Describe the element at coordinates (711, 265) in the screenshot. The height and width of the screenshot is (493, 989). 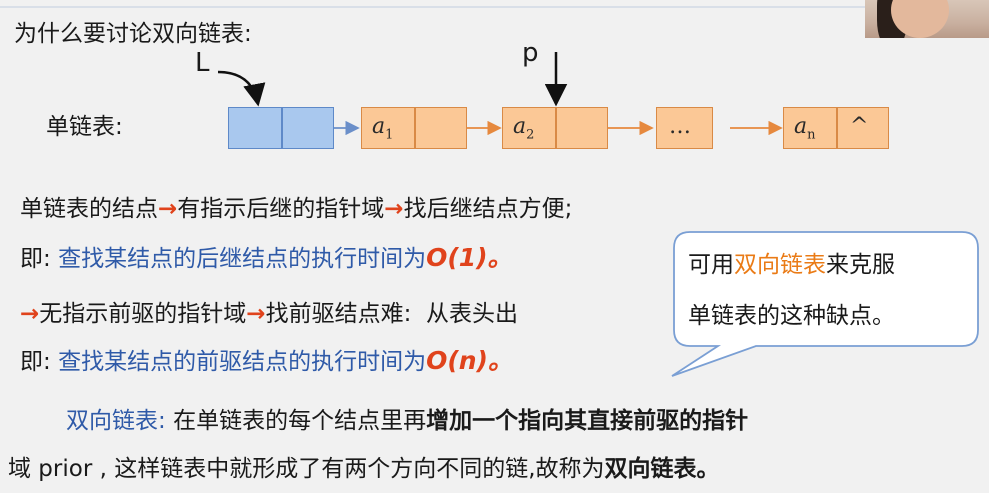
I see `text-segment: 可用` at that location.